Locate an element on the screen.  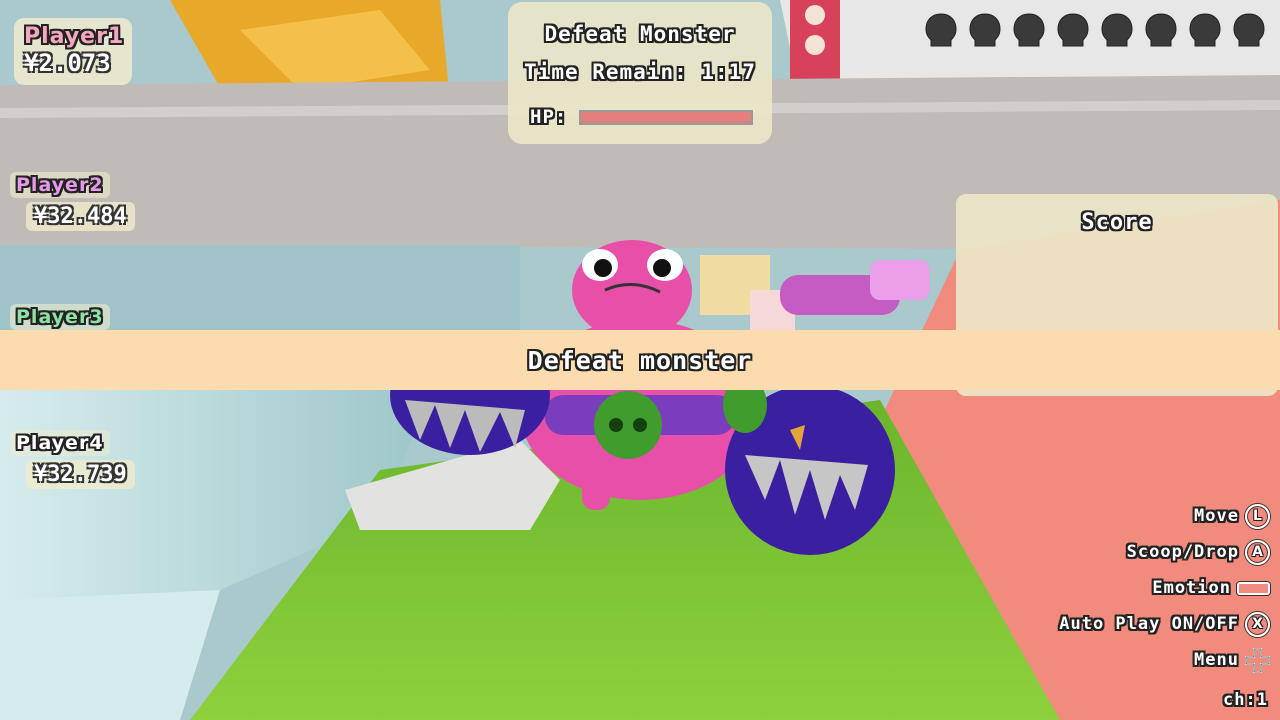
score-title: Score is located at coordinates (1117, 222).